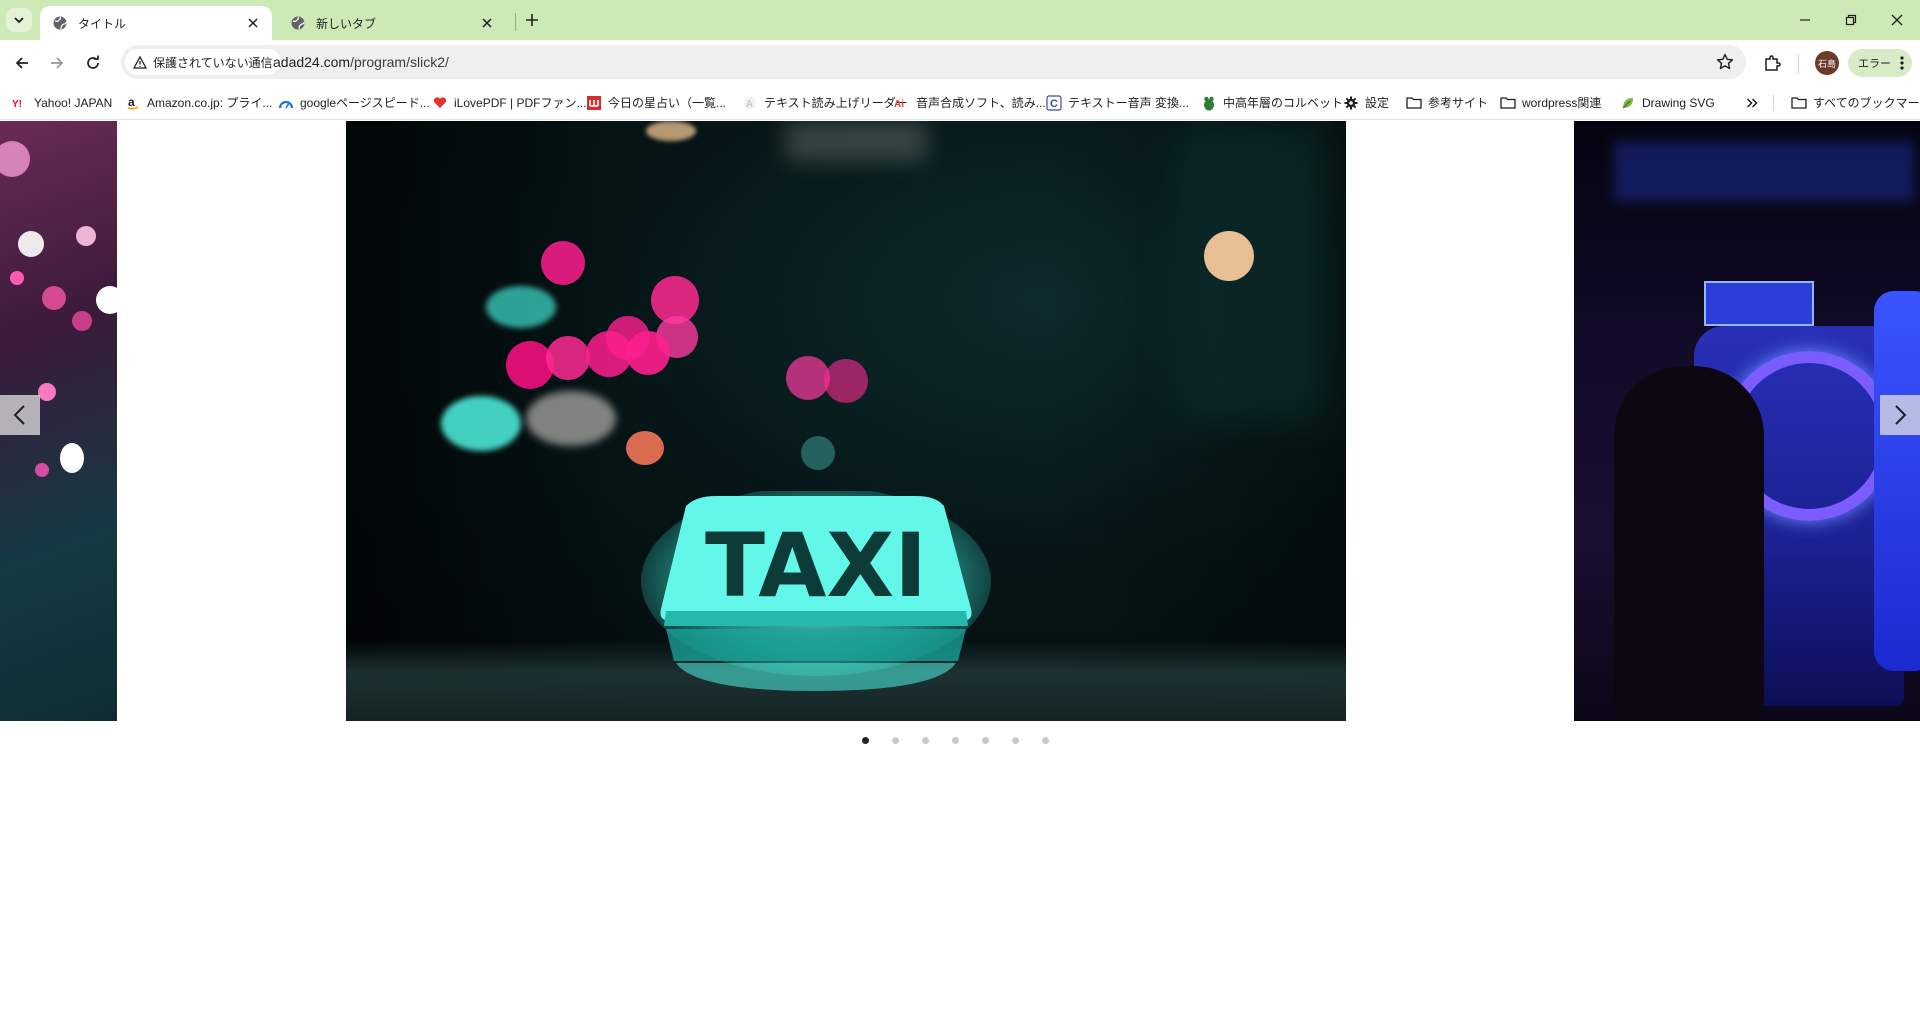  I want to click on url-text: adad24.com/program/slick2/, so click(361, 62).